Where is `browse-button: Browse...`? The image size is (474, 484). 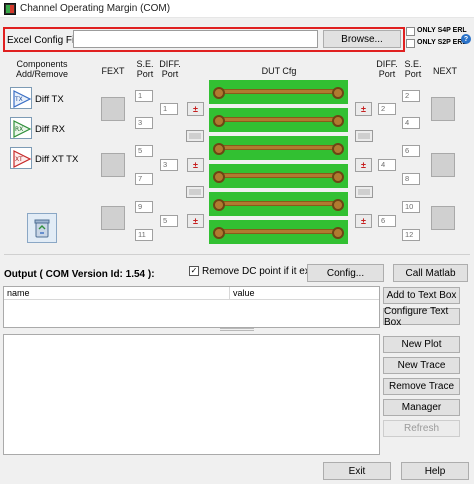 browse-button: Browse... is located at coordinates (362, 39).